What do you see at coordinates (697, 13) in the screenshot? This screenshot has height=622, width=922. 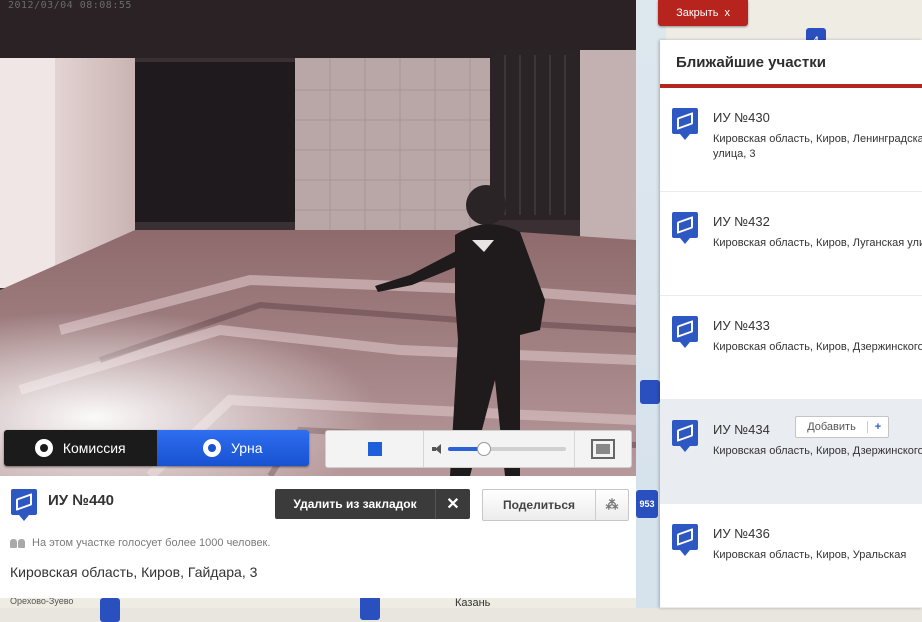 I see `close-button-label: Закрыть` at bounding box center [697, 13].